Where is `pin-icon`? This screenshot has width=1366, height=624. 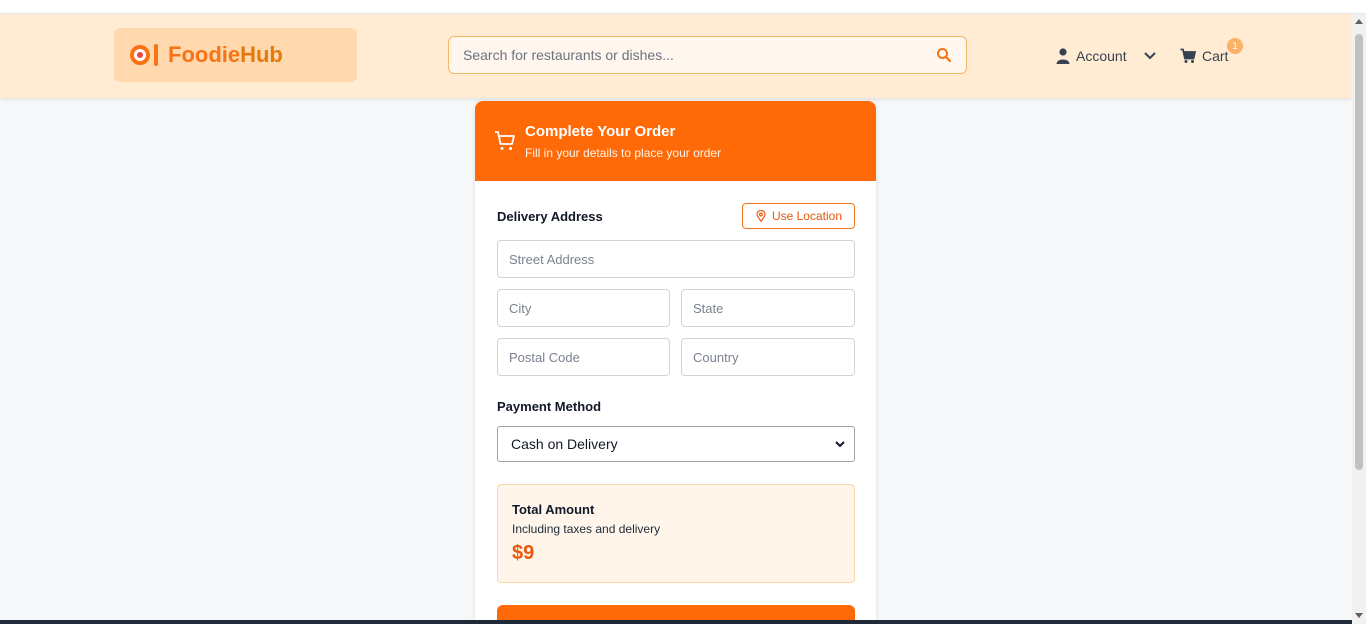 pin-icon is located at coordinates (761, 216).